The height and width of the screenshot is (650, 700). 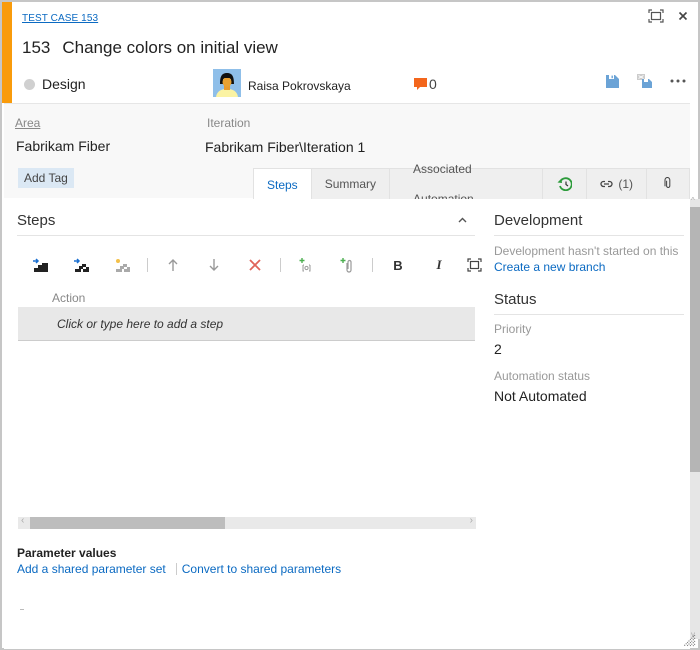 What do you see at coordinates (127, 523) in the screenshot?
I see `horizontal-scroll-thumb` at bounding box center [127, 523].